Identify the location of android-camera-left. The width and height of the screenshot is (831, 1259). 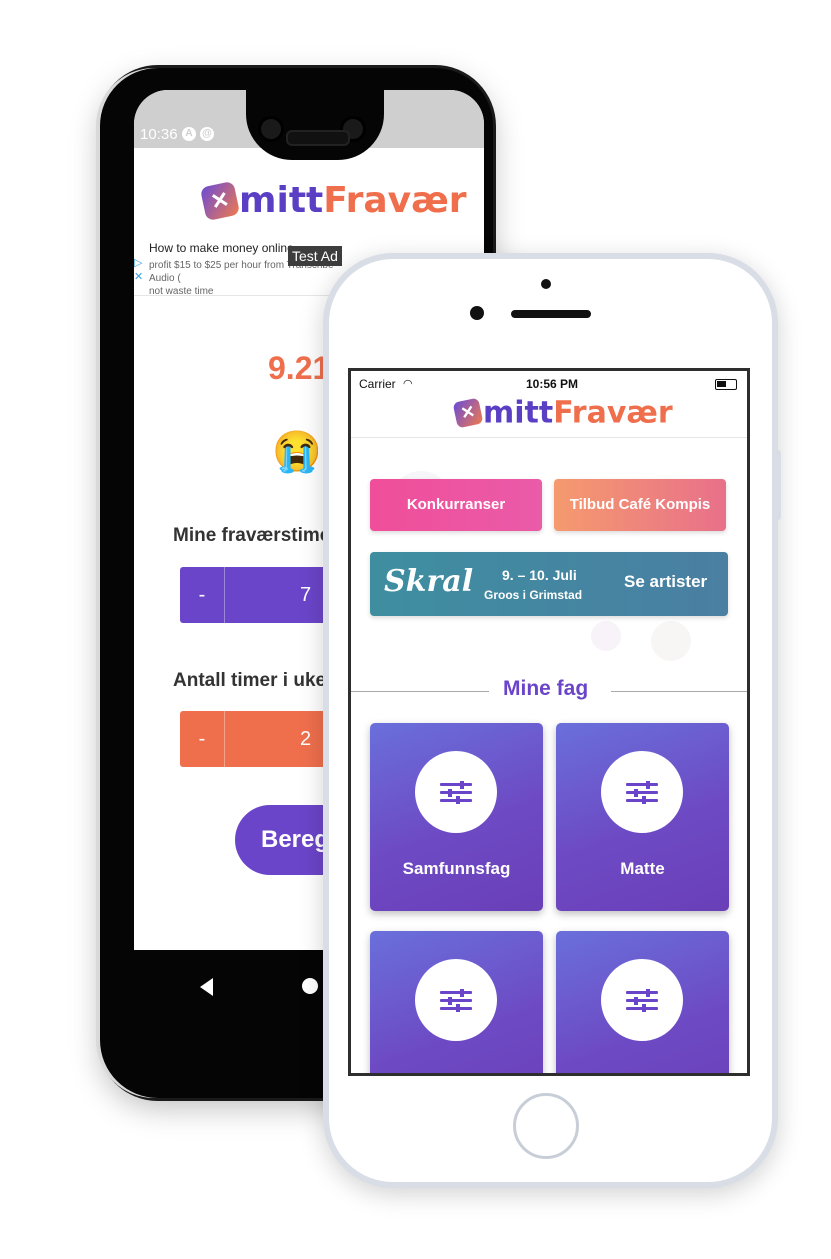
(271, 129).